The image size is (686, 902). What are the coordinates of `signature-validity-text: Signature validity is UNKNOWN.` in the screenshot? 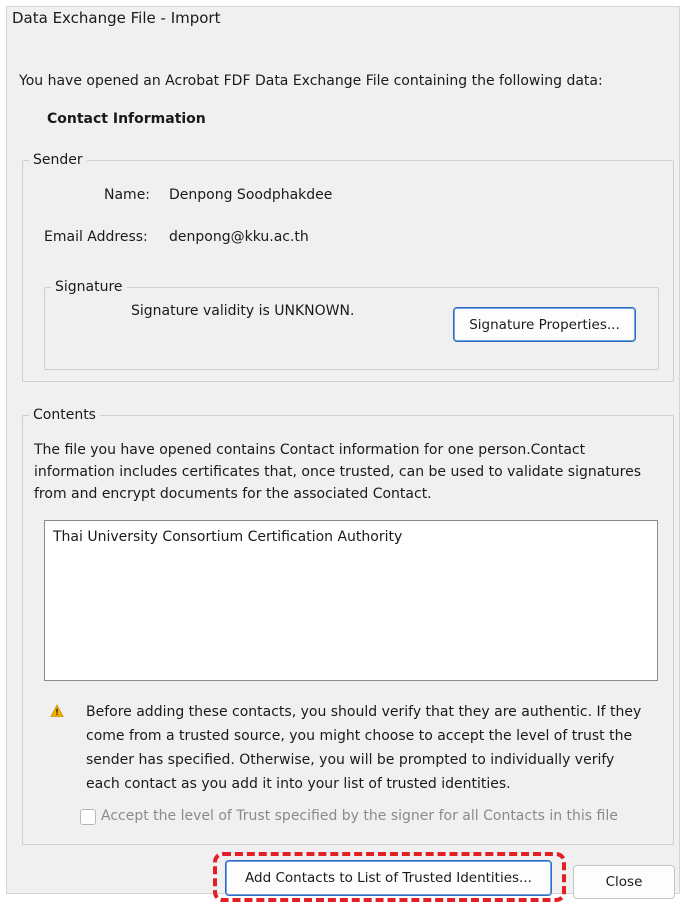 It's located at (243, 311).